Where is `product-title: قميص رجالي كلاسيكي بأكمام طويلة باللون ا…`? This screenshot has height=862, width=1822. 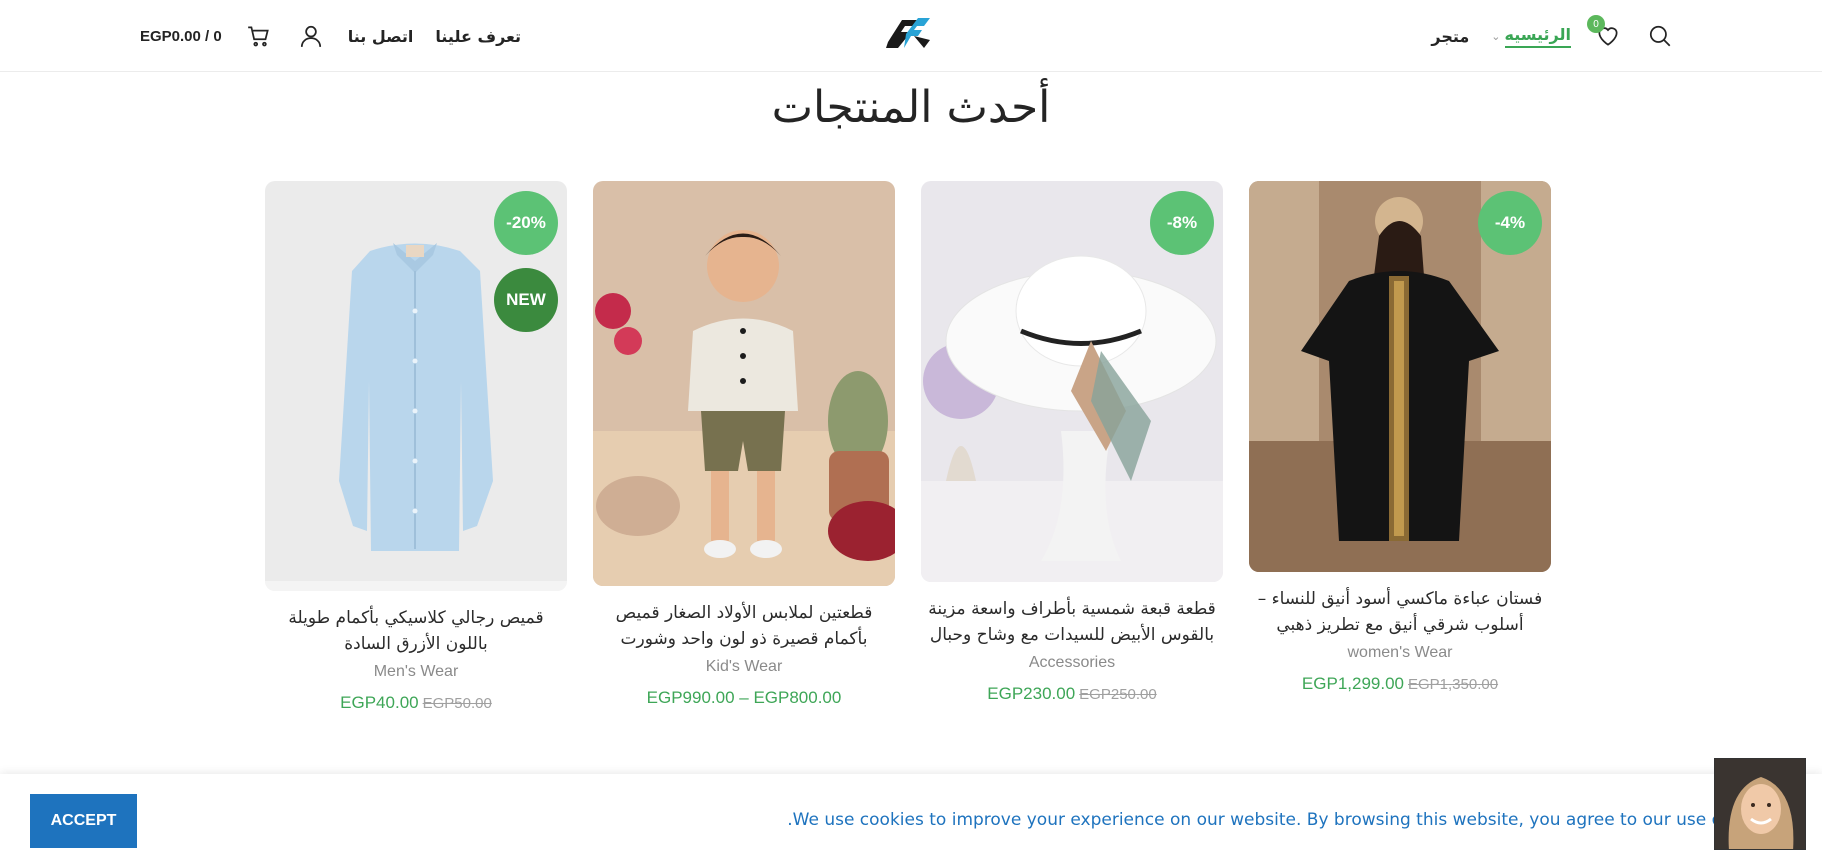 product-title: قميص رجالي كلاسيكي بأكمام طويلة باللون ا… is located at coordinates (416, 631).